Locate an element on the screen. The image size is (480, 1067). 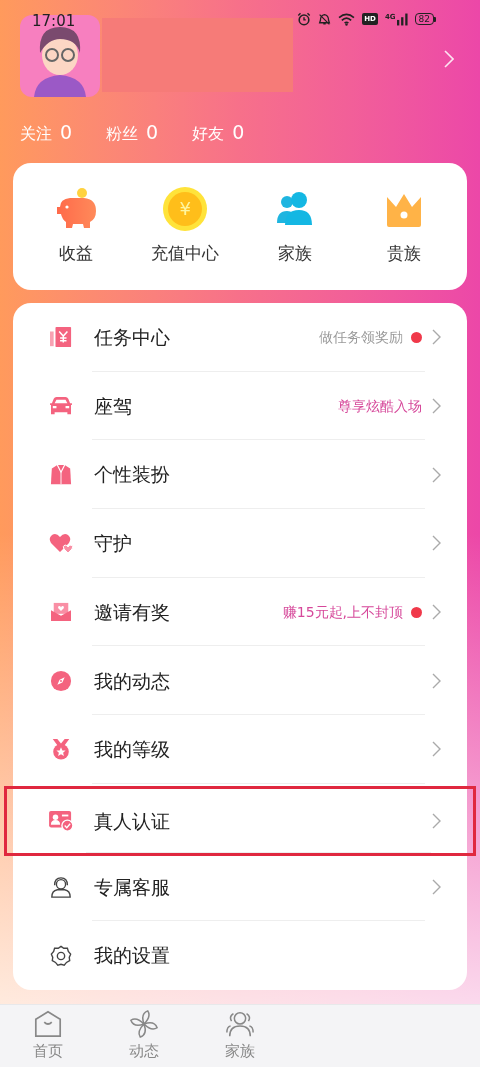
menu-label: 我的动态 is located at coordinates (132, 681).